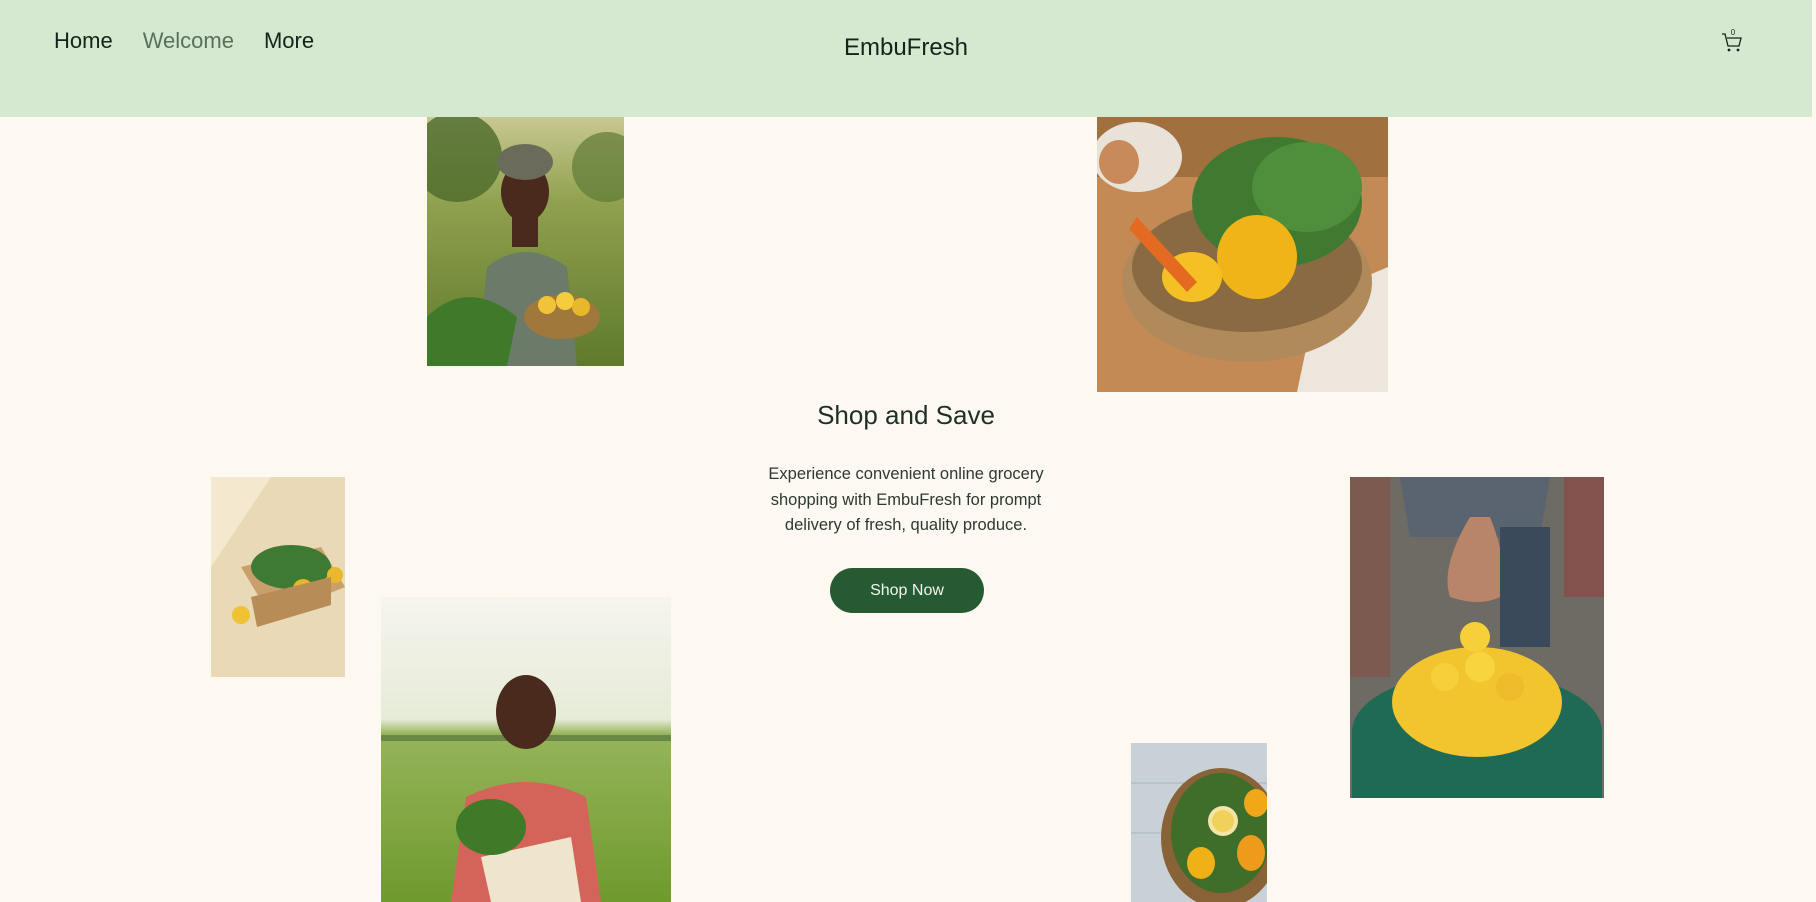 This screenshot has width=1816, height=902. Describe the element at coordinates (1199, 822) in the screenshot. I see `photo-basket-of-peppers` at that location.